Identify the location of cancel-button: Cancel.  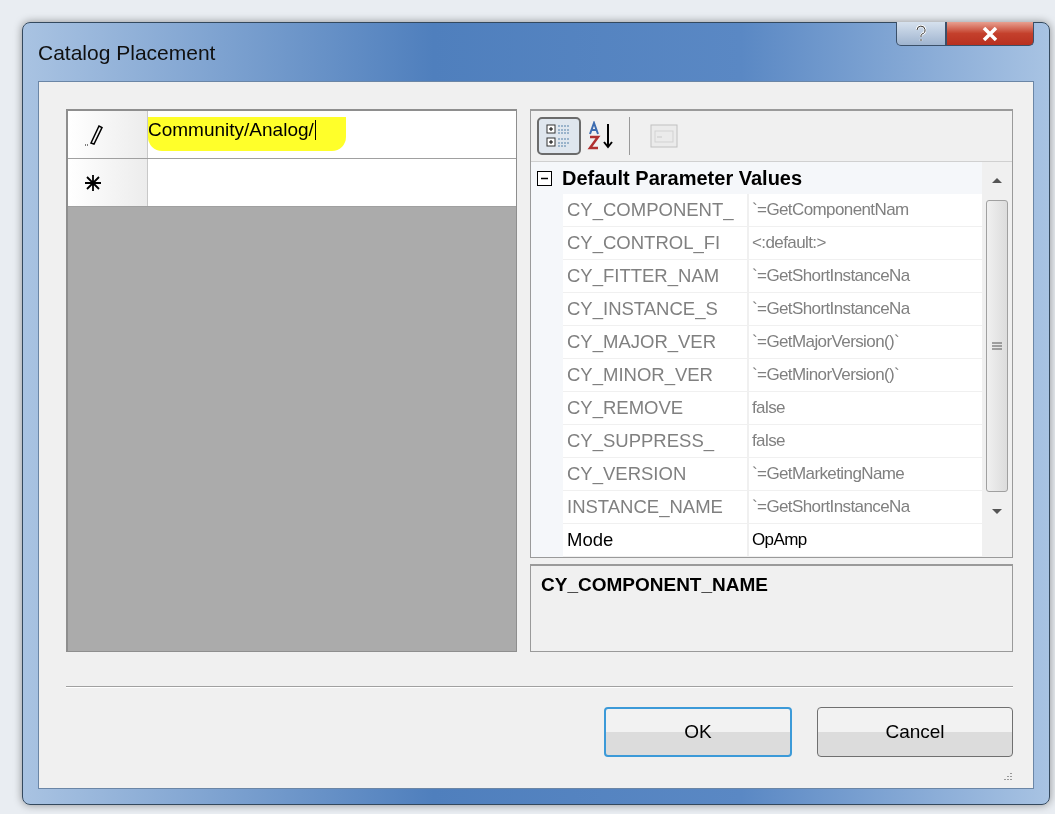
(915, 732).